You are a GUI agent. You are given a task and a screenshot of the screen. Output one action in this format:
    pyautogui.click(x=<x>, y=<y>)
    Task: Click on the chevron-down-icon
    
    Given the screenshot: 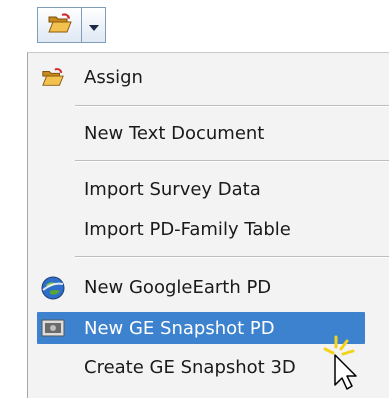 What is the action you would take?
    pyautogui.click(x=93, y=25)
    